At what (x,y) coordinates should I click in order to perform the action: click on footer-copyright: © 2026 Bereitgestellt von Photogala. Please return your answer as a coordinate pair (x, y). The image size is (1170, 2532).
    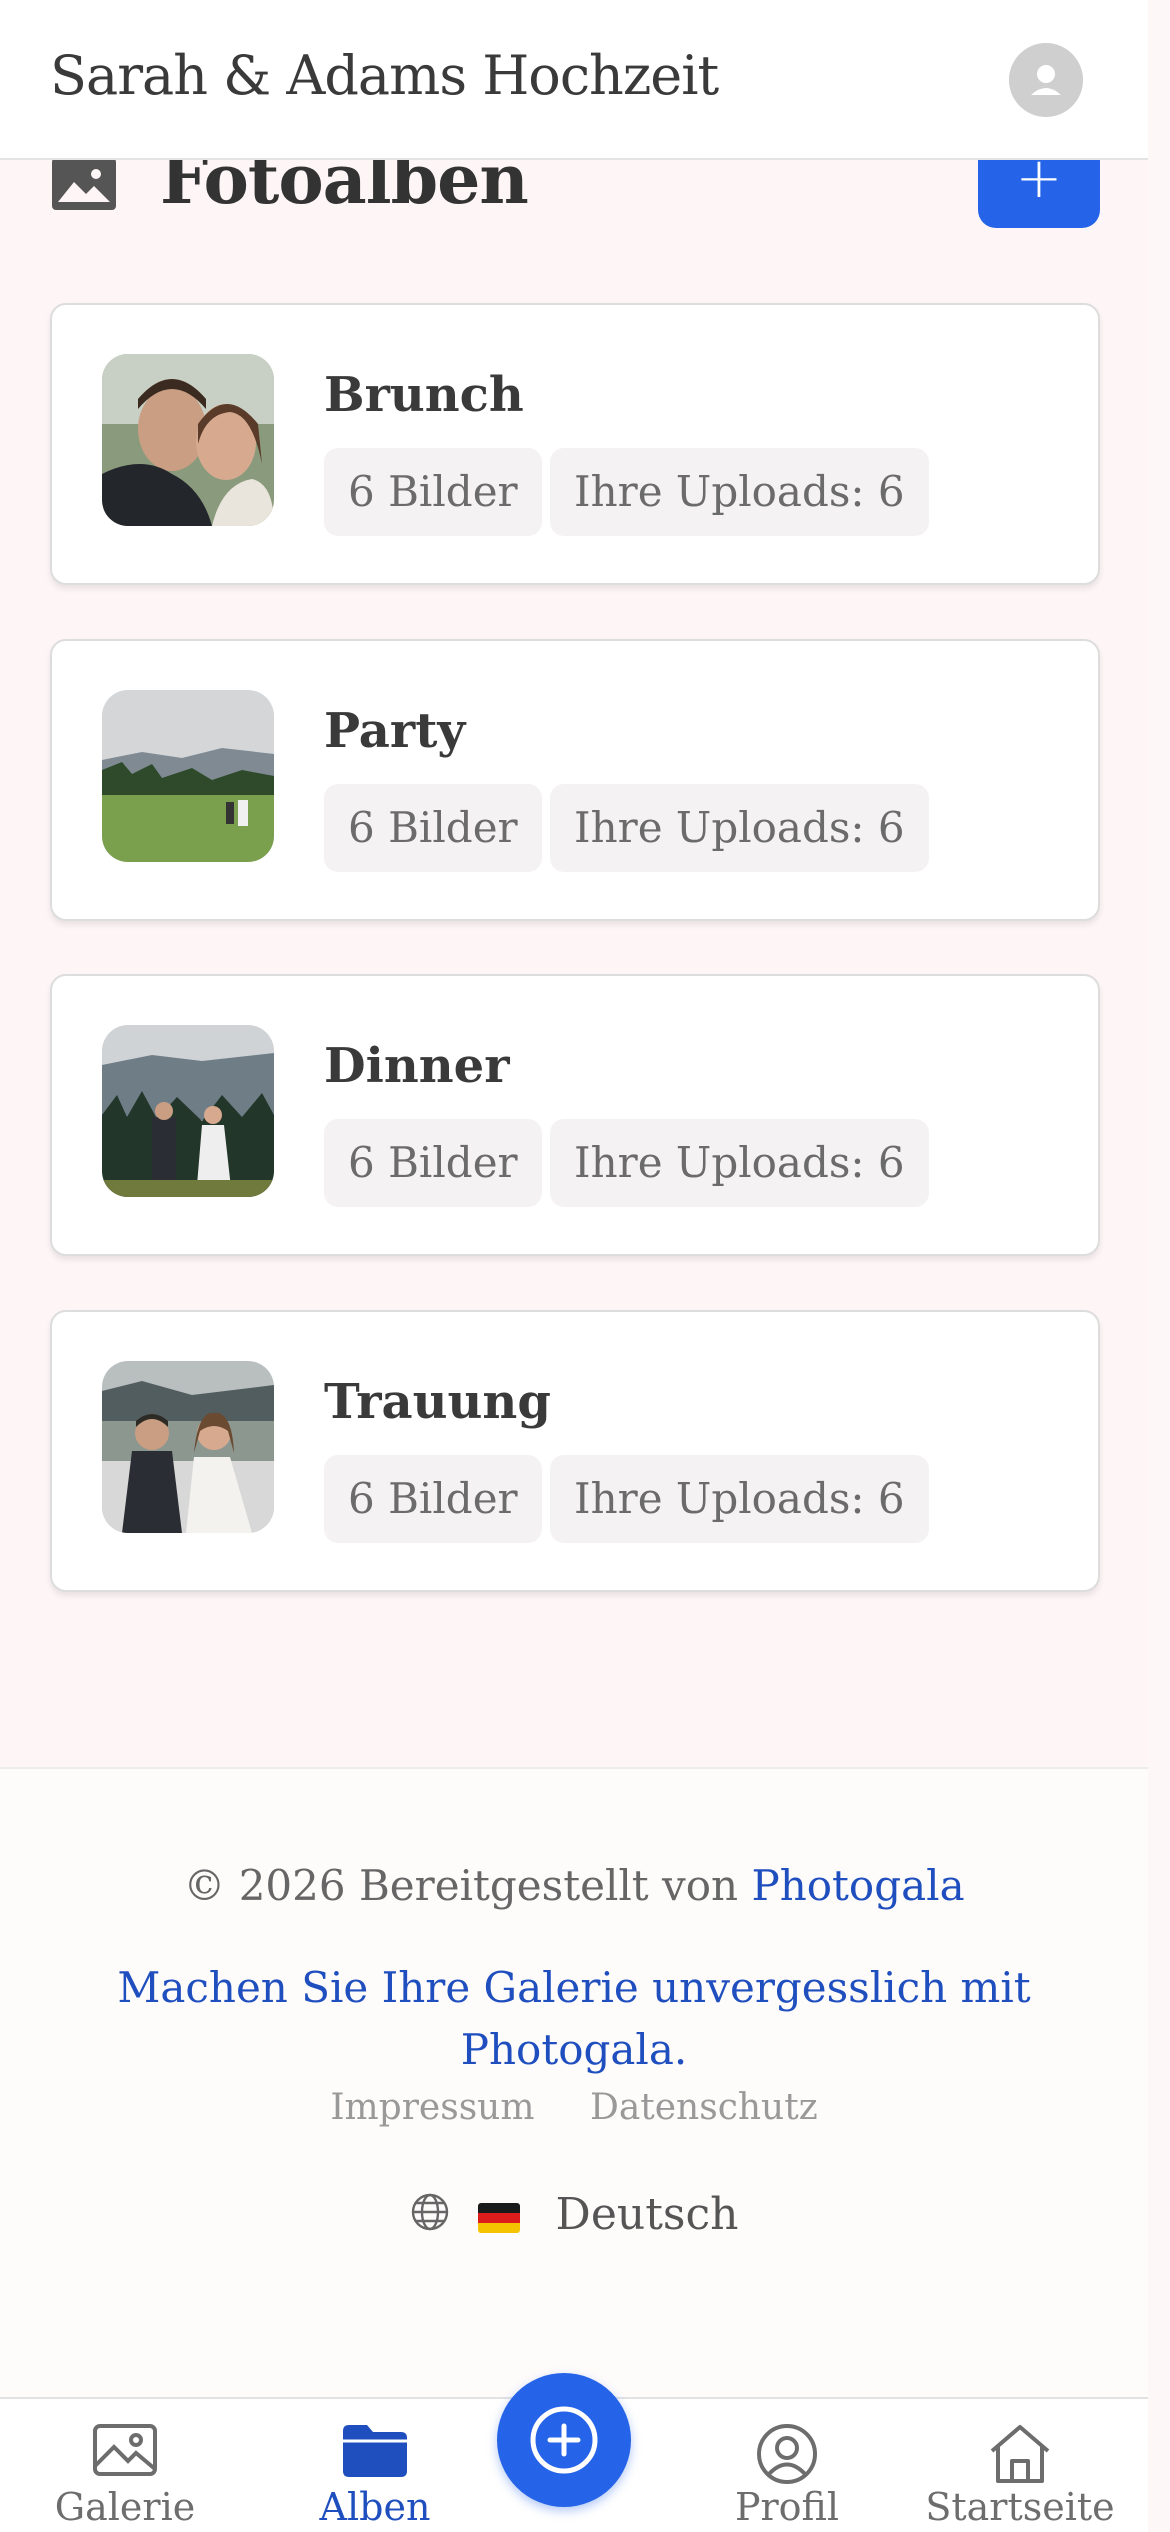
    Looking at the image, I should click on (574, 1885).